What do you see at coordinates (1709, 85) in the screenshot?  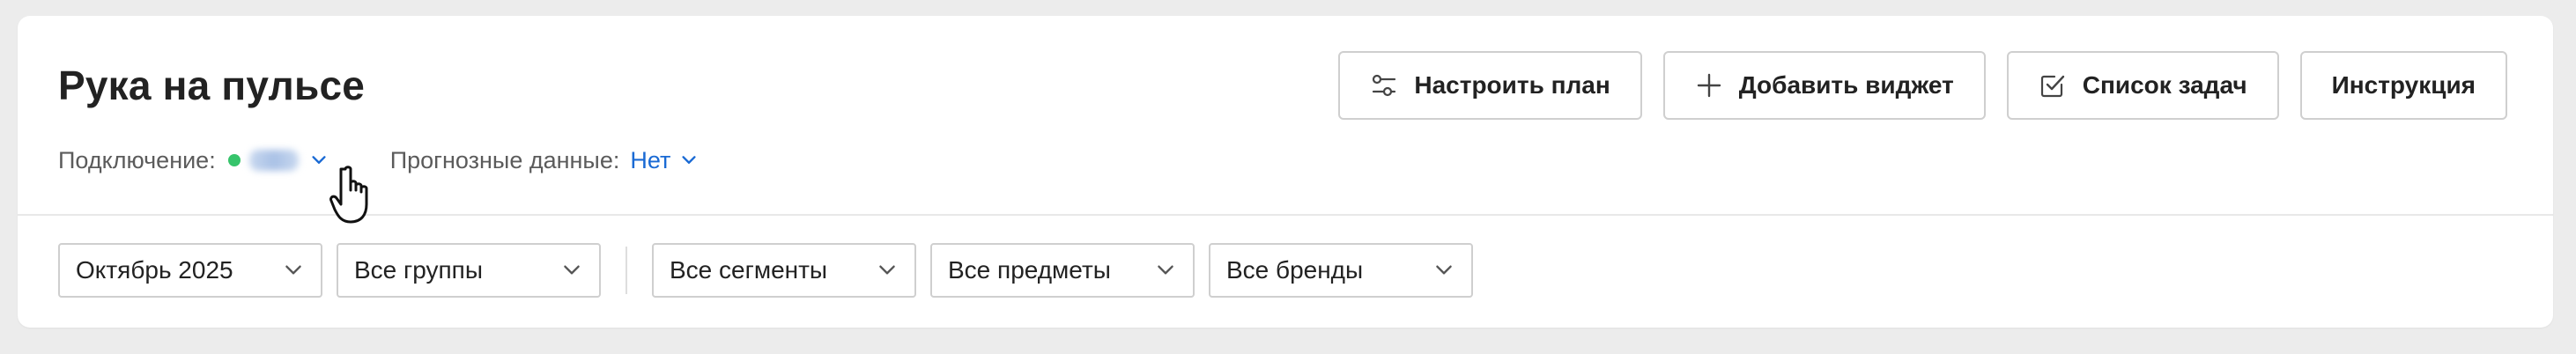 I see `plus-icon` at bounding box center [1709, 85].